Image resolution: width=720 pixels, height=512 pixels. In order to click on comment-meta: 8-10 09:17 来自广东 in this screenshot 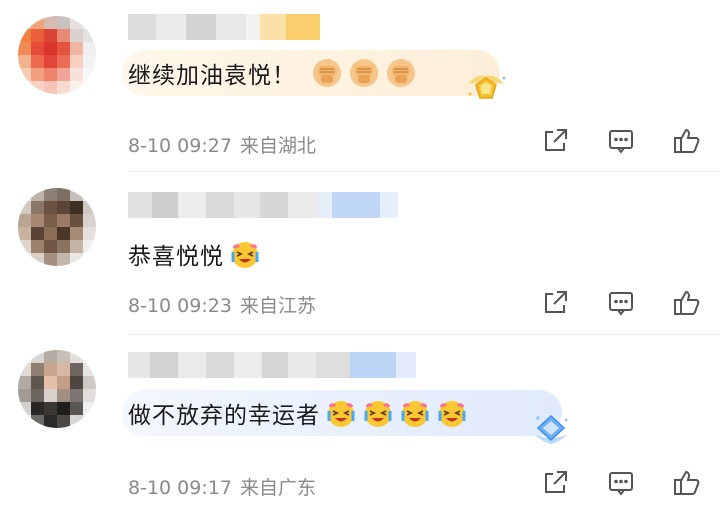, I will do `click(222, 486)`.